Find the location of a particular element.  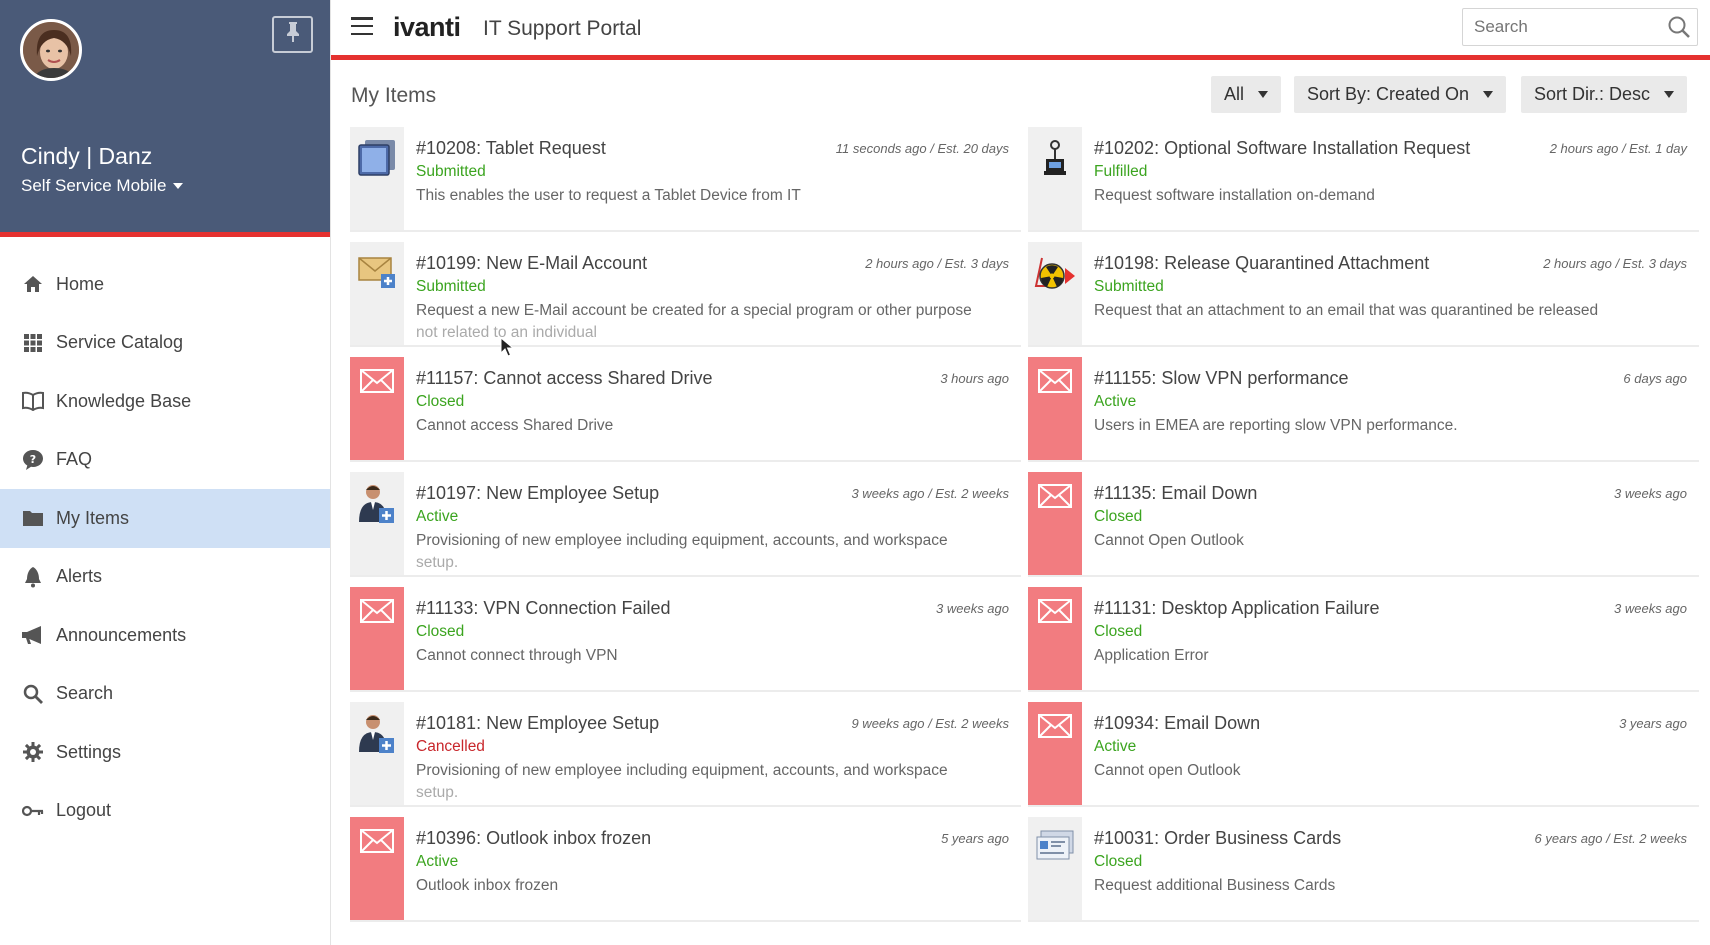

nav-label: Logout is located at coordinates (84, 810).